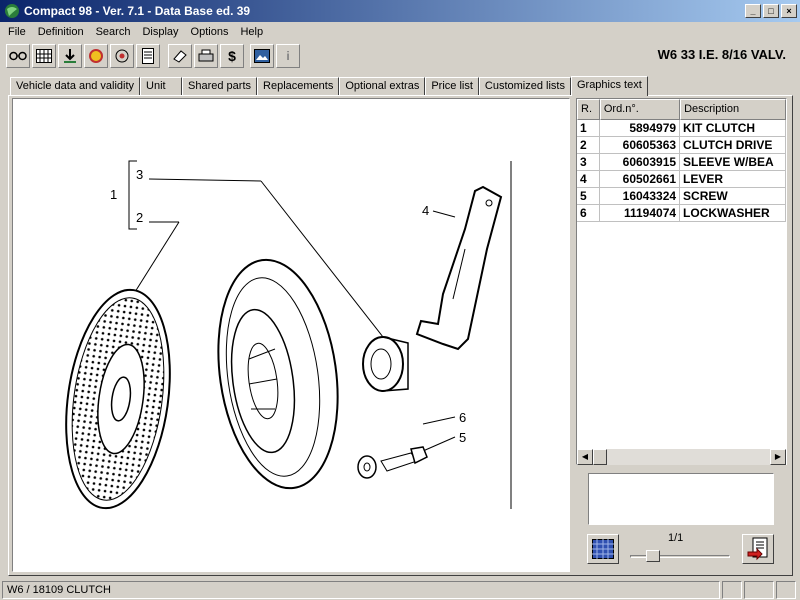  Describe the element at coordinates (122, 56) in the screenshot. I see `target-icon` at that location.